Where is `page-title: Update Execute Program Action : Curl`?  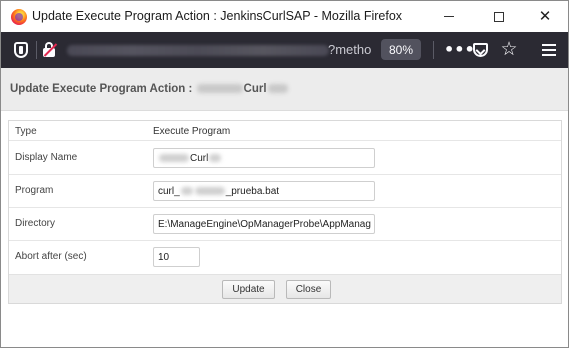
page-title: Update Execute Program Action : Curl is located at coordinates (149, 89).